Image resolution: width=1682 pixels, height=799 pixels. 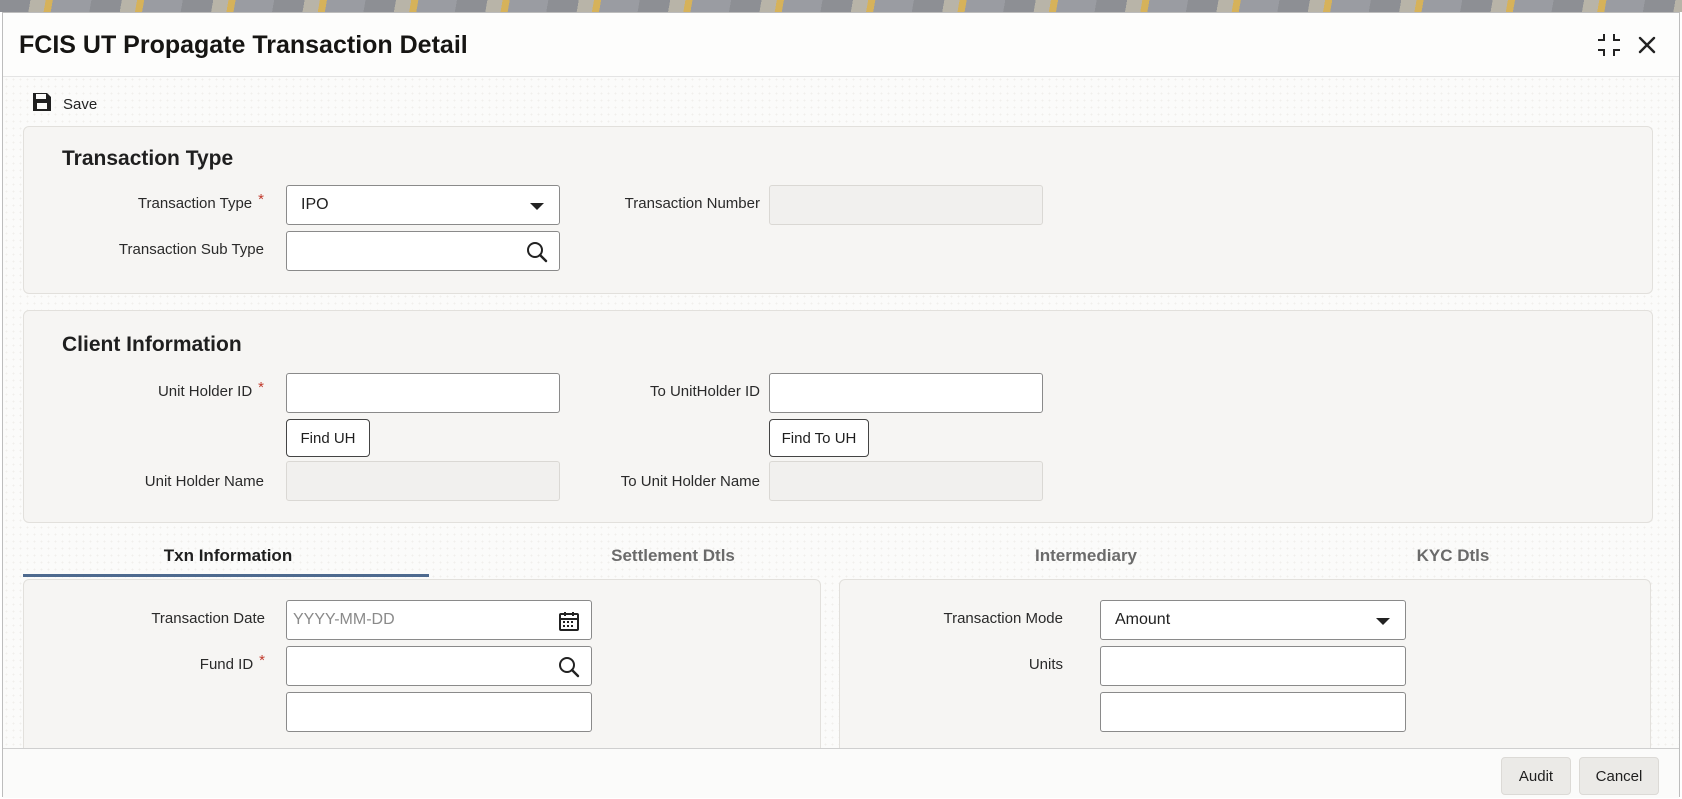 What do you see at coordinates (204, 481) in the screenshot?
I see `unit-holder-name-label: Unit Holder Name` at bounding box center [204, 481].